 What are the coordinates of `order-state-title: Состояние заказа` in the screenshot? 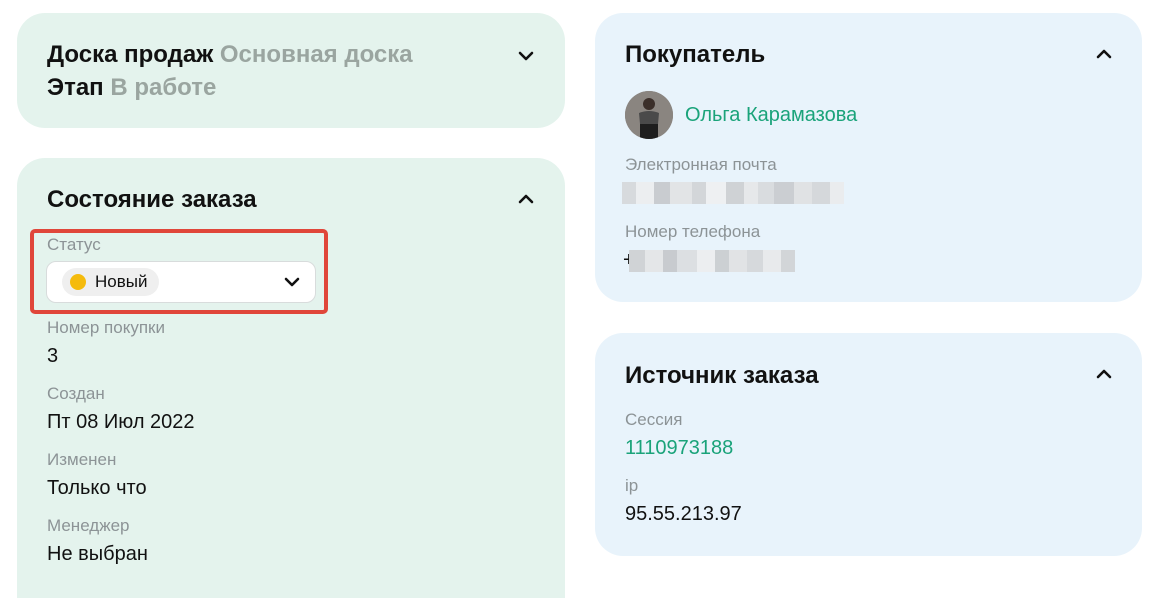 It's located at (152, 199).